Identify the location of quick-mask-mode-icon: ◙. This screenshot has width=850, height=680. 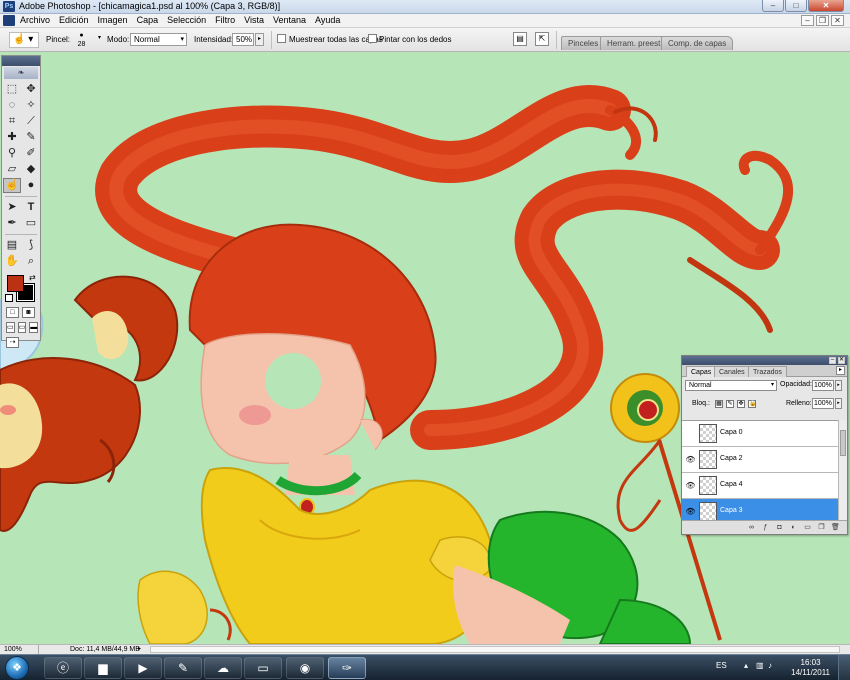
(28, 312).